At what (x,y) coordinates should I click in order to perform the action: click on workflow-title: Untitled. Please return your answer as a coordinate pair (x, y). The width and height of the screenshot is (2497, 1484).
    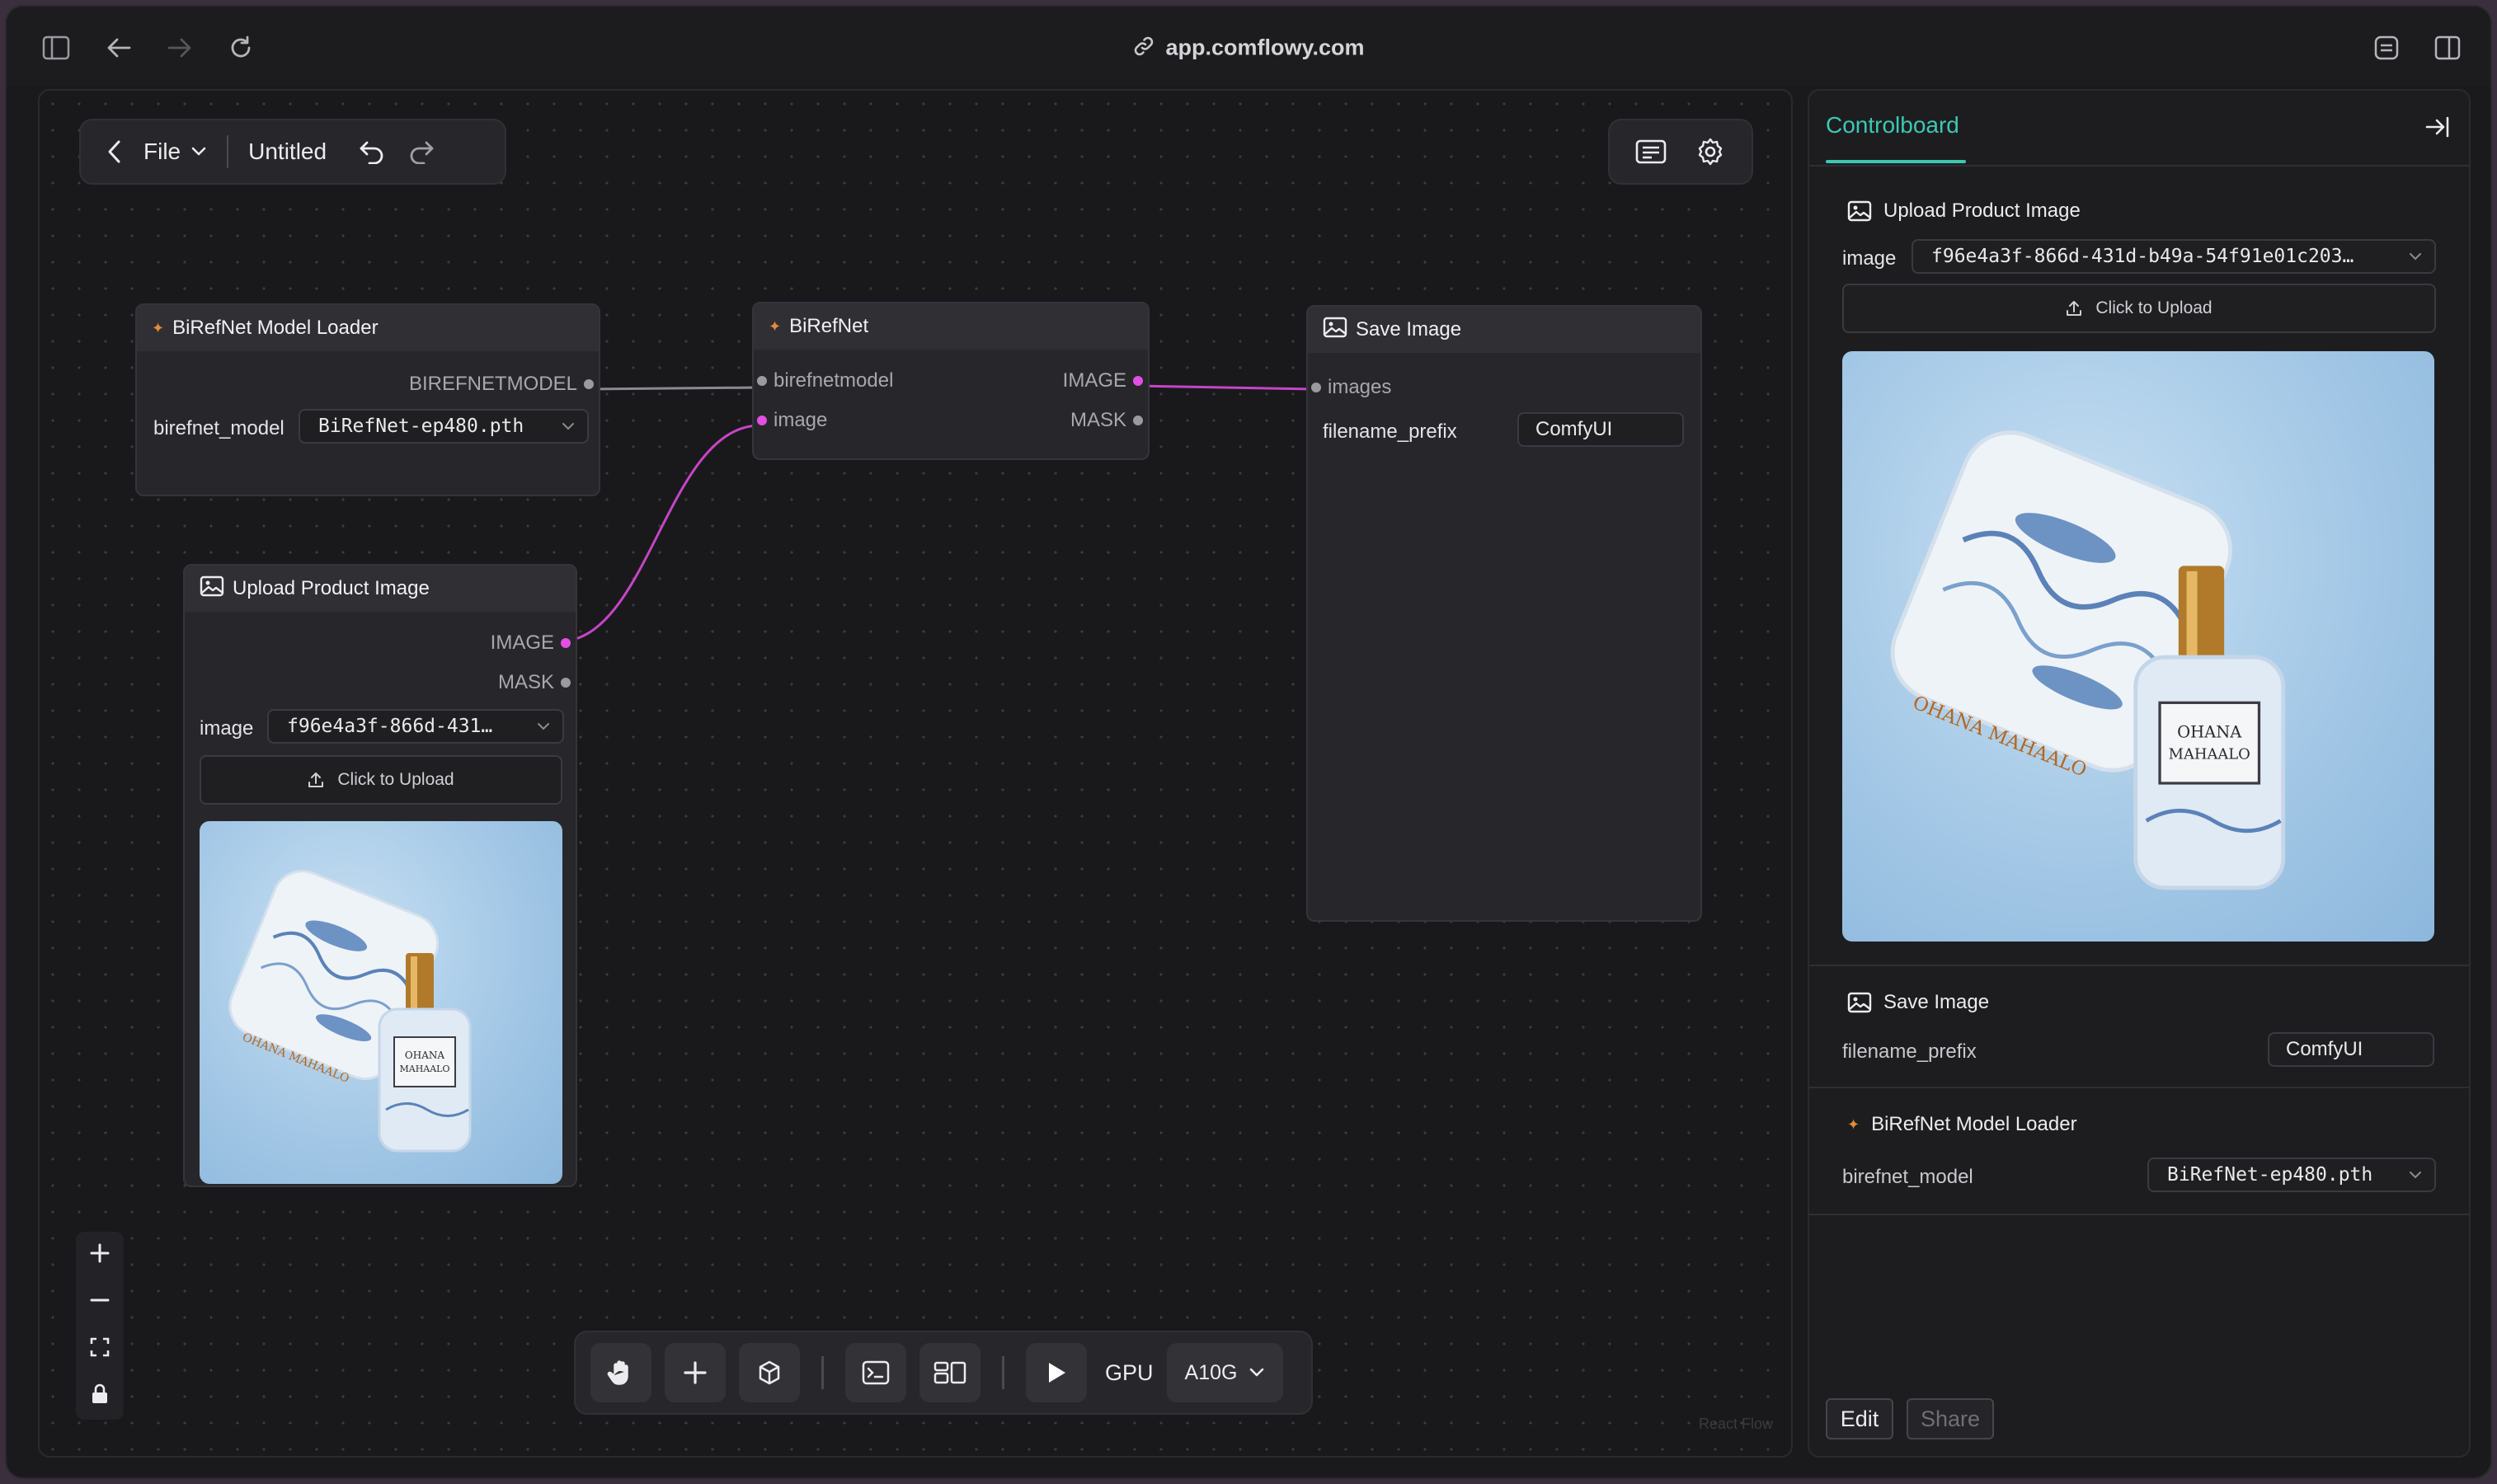
    Looking at the image, I should click on (287, 152).